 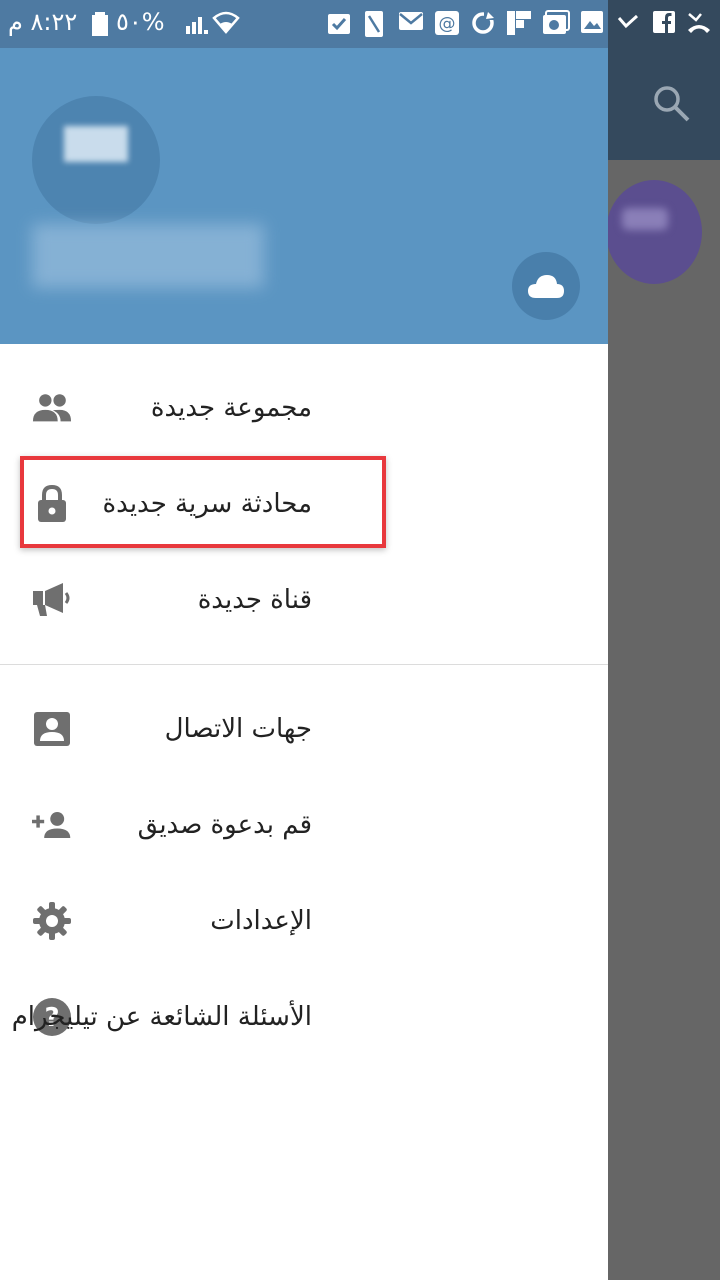 What do you see at coordinates (254, 600) in the screenshot?
I see `menu-item-label: قناة جديدة` at bounding box center [254, 600].